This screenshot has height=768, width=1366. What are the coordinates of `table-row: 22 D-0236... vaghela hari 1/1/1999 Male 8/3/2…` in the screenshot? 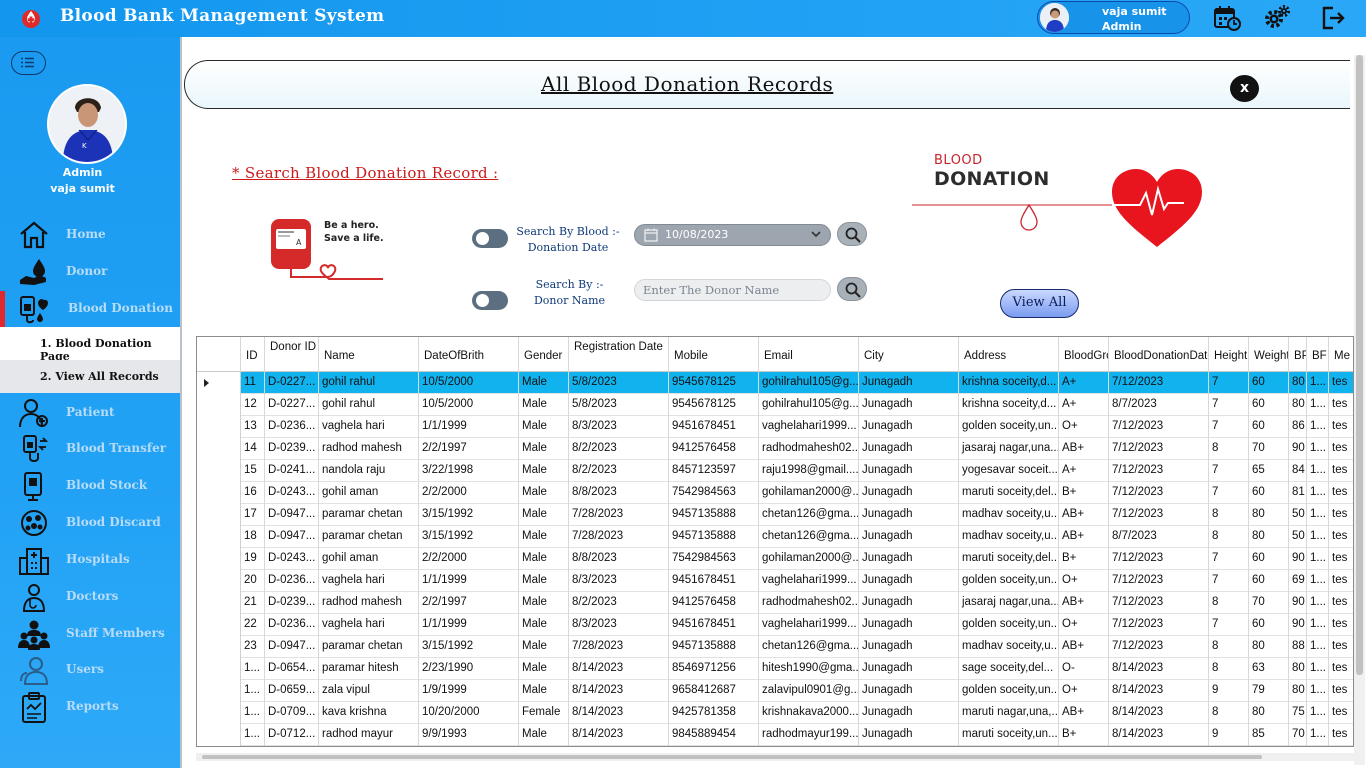 It's located at (775, 625).